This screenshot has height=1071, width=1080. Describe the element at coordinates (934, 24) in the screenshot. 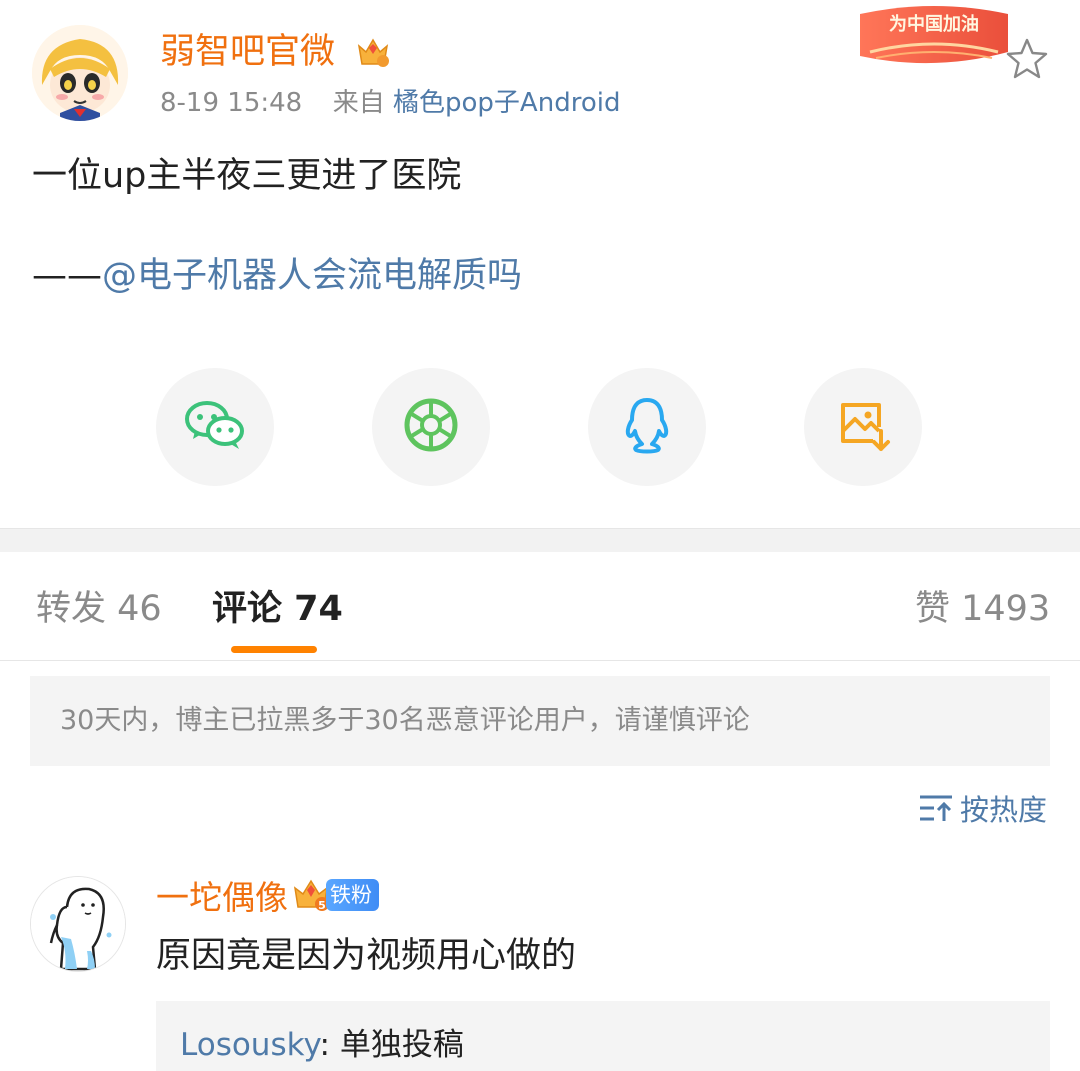

I see `promo-badge-text: 为中国加油` at that location.